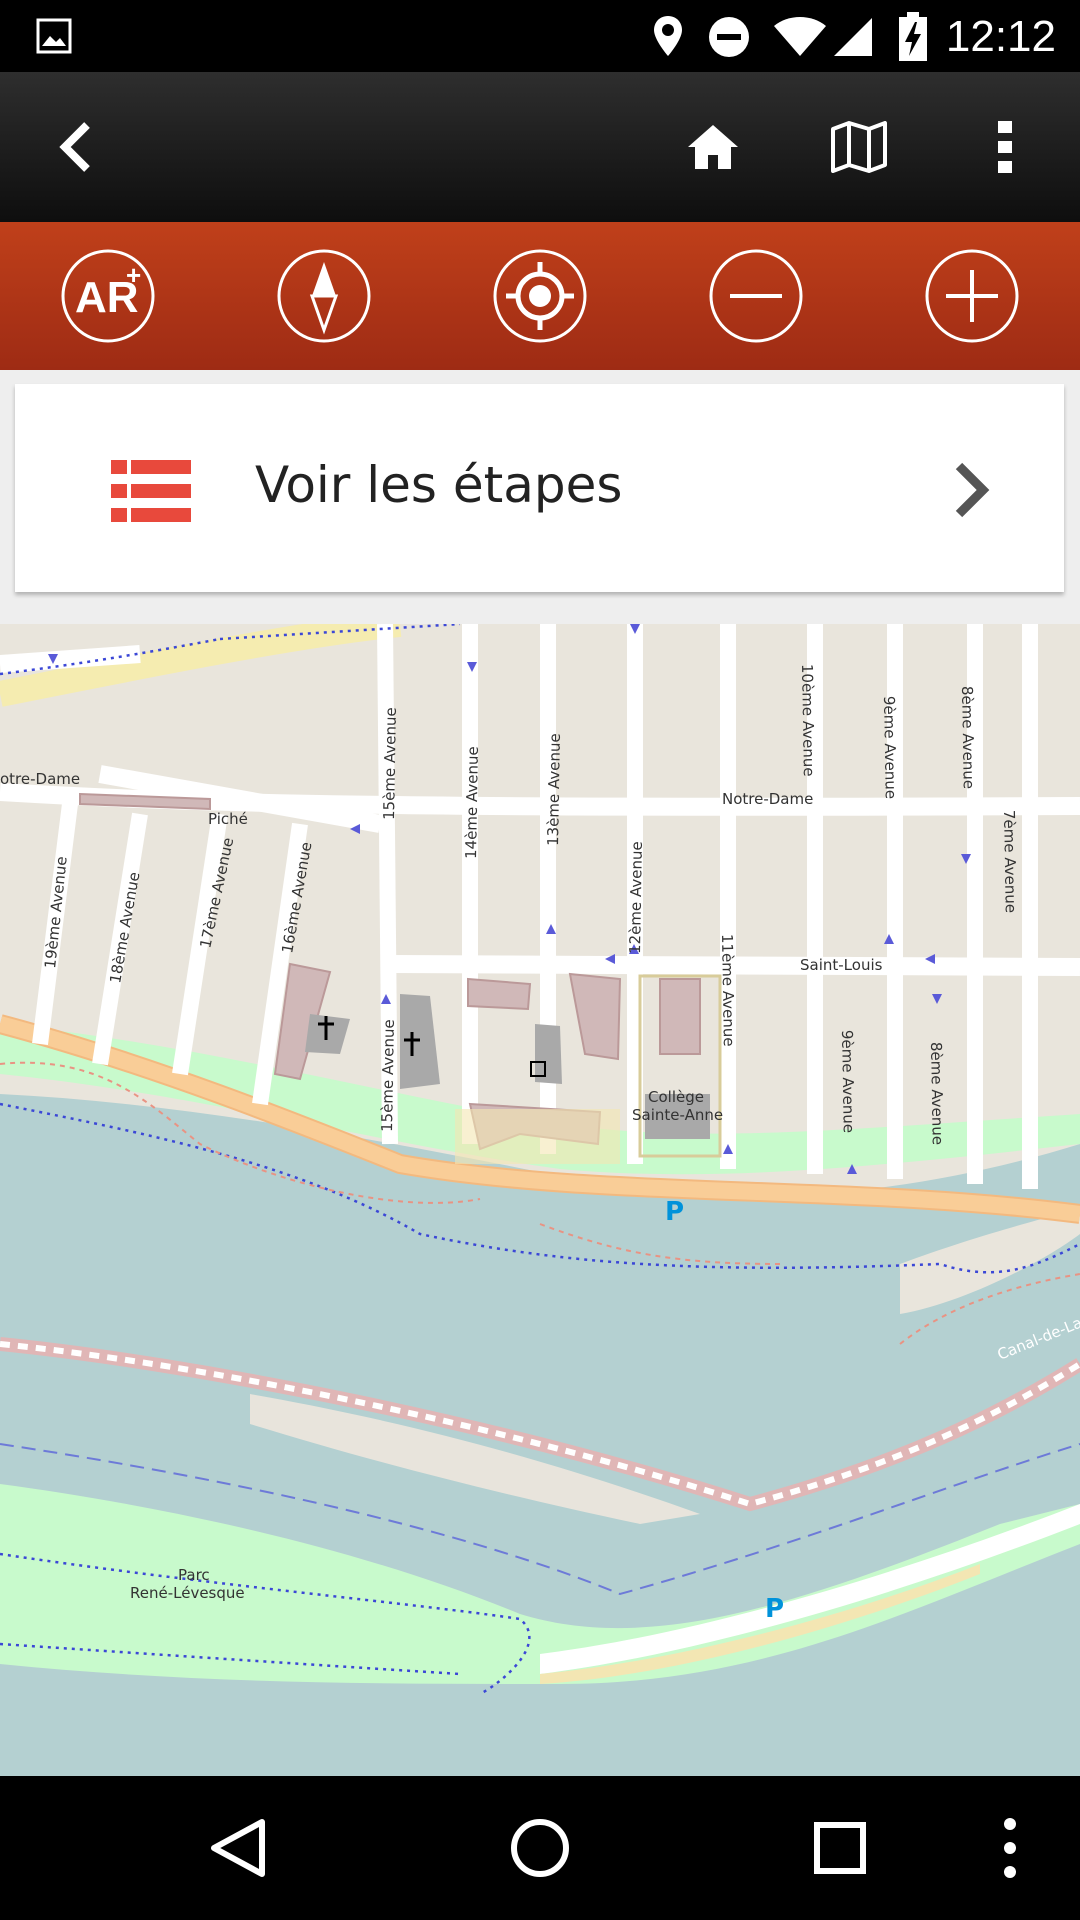 The height and width of the screenshot is (1920, 1080). I want to click on map-label-11eme: 11ème Avenue, so click(728, 990).